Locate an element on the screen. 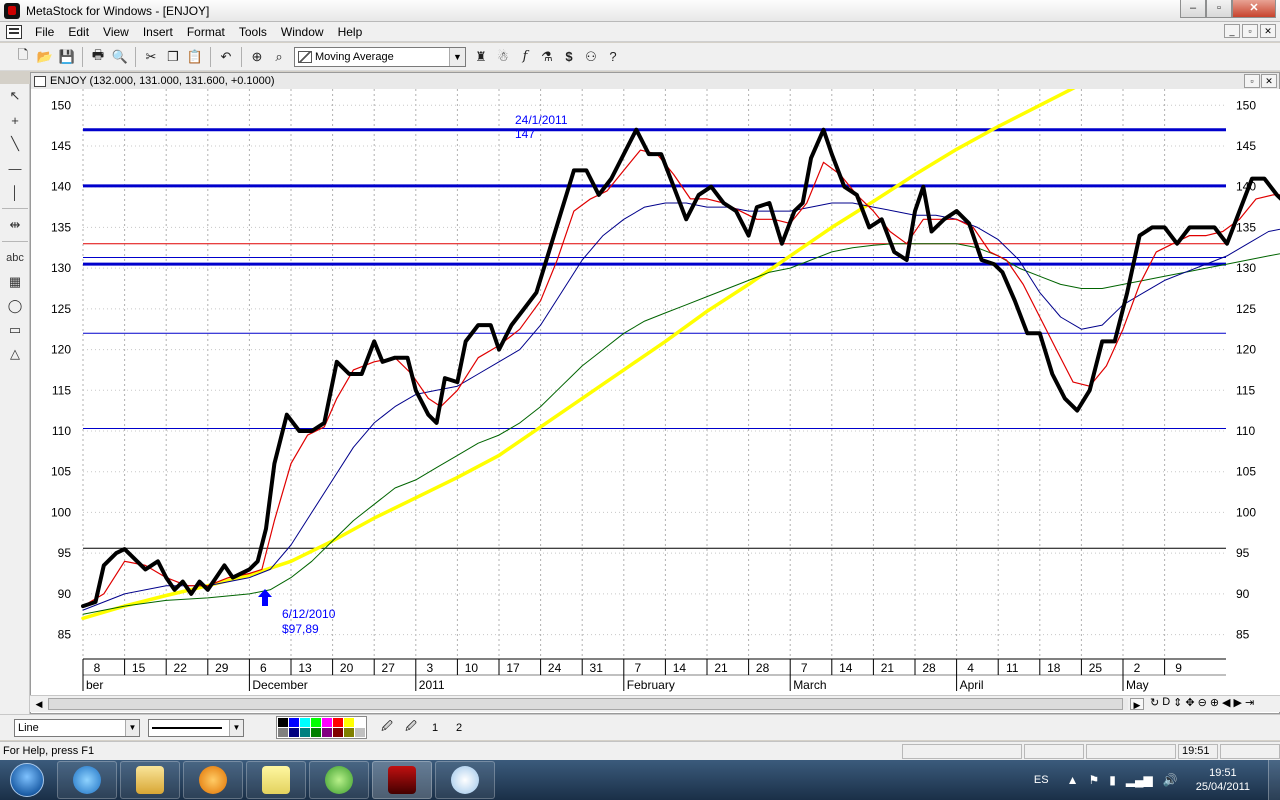  ellipse-icon: ◯ is located at coordinates (15, 306).